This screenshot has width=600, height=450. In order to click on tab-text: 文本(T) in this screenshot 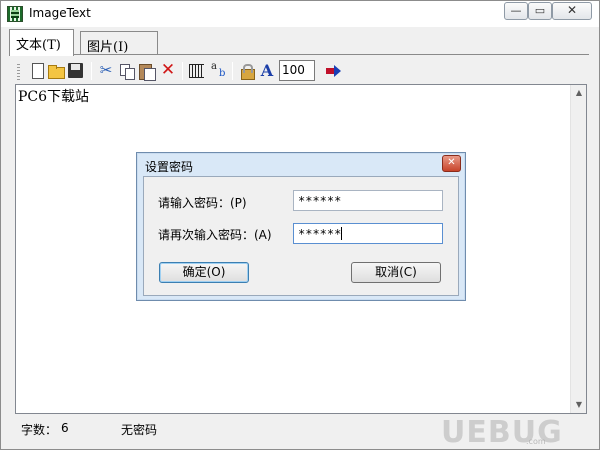, I will do `click(41, 42)`.